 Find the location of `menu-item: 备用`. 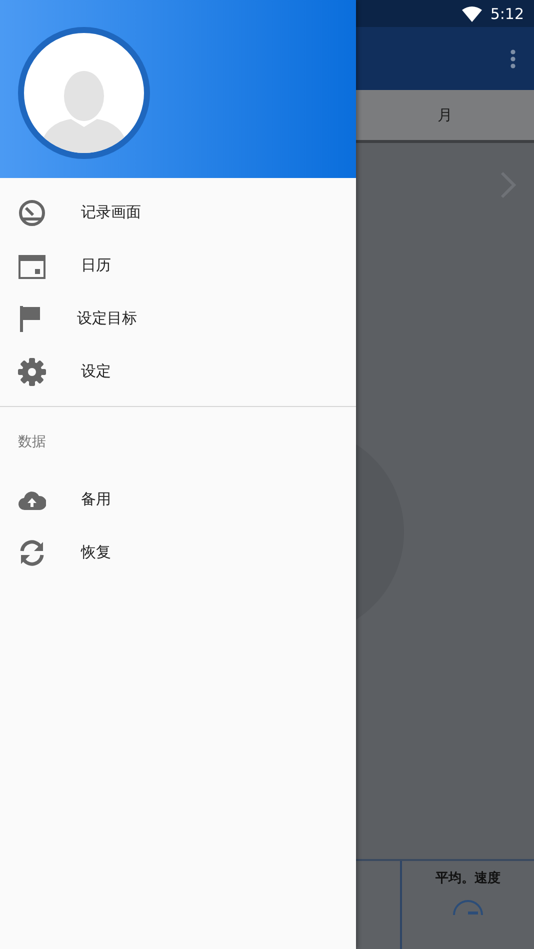

menu-item: 备用 is located at coordinates (178, 499).